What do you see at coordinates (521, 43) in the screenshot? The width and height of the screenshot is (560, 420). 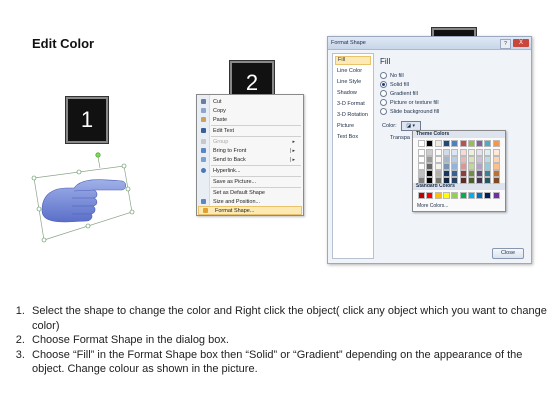 I see `close-icon: X` at bounding box center [521, 43].